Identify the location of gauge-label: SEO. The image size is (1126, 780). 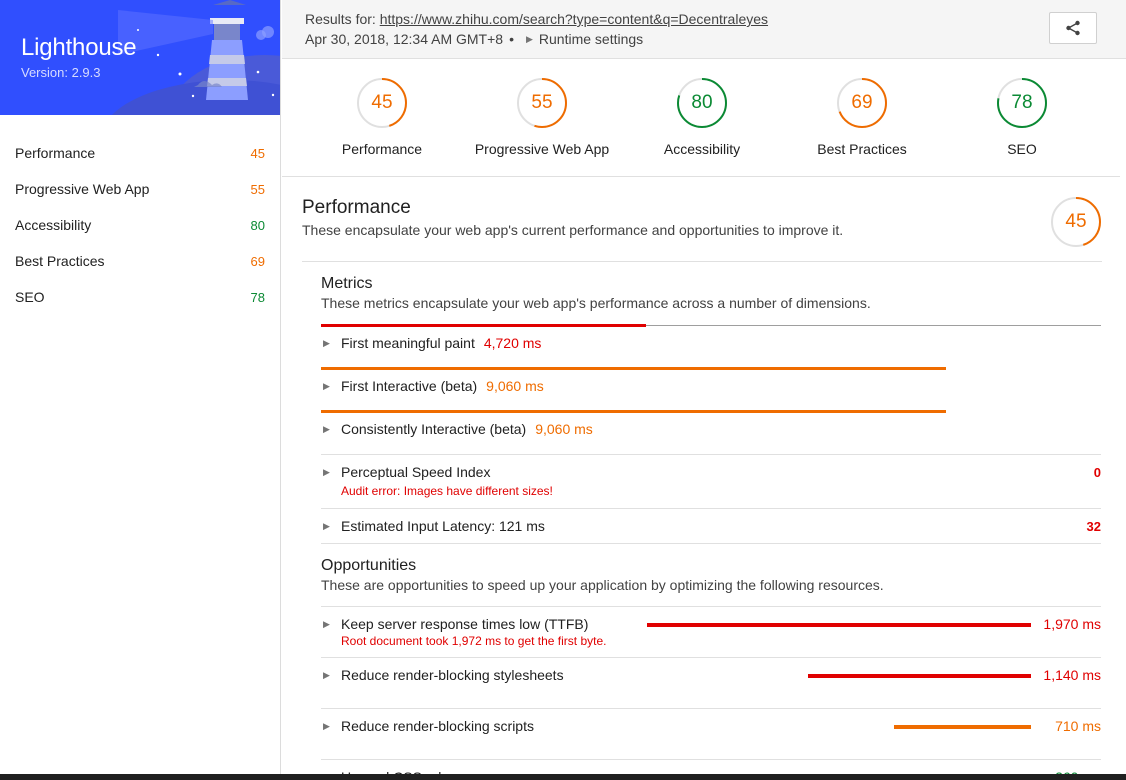
(1022, 149).